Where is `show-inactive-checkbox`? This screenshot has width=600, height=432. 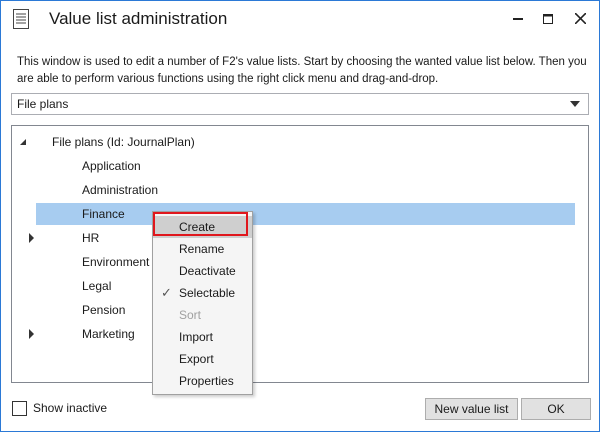 show-inactive-checkbox is located at coordinates (19, 408).